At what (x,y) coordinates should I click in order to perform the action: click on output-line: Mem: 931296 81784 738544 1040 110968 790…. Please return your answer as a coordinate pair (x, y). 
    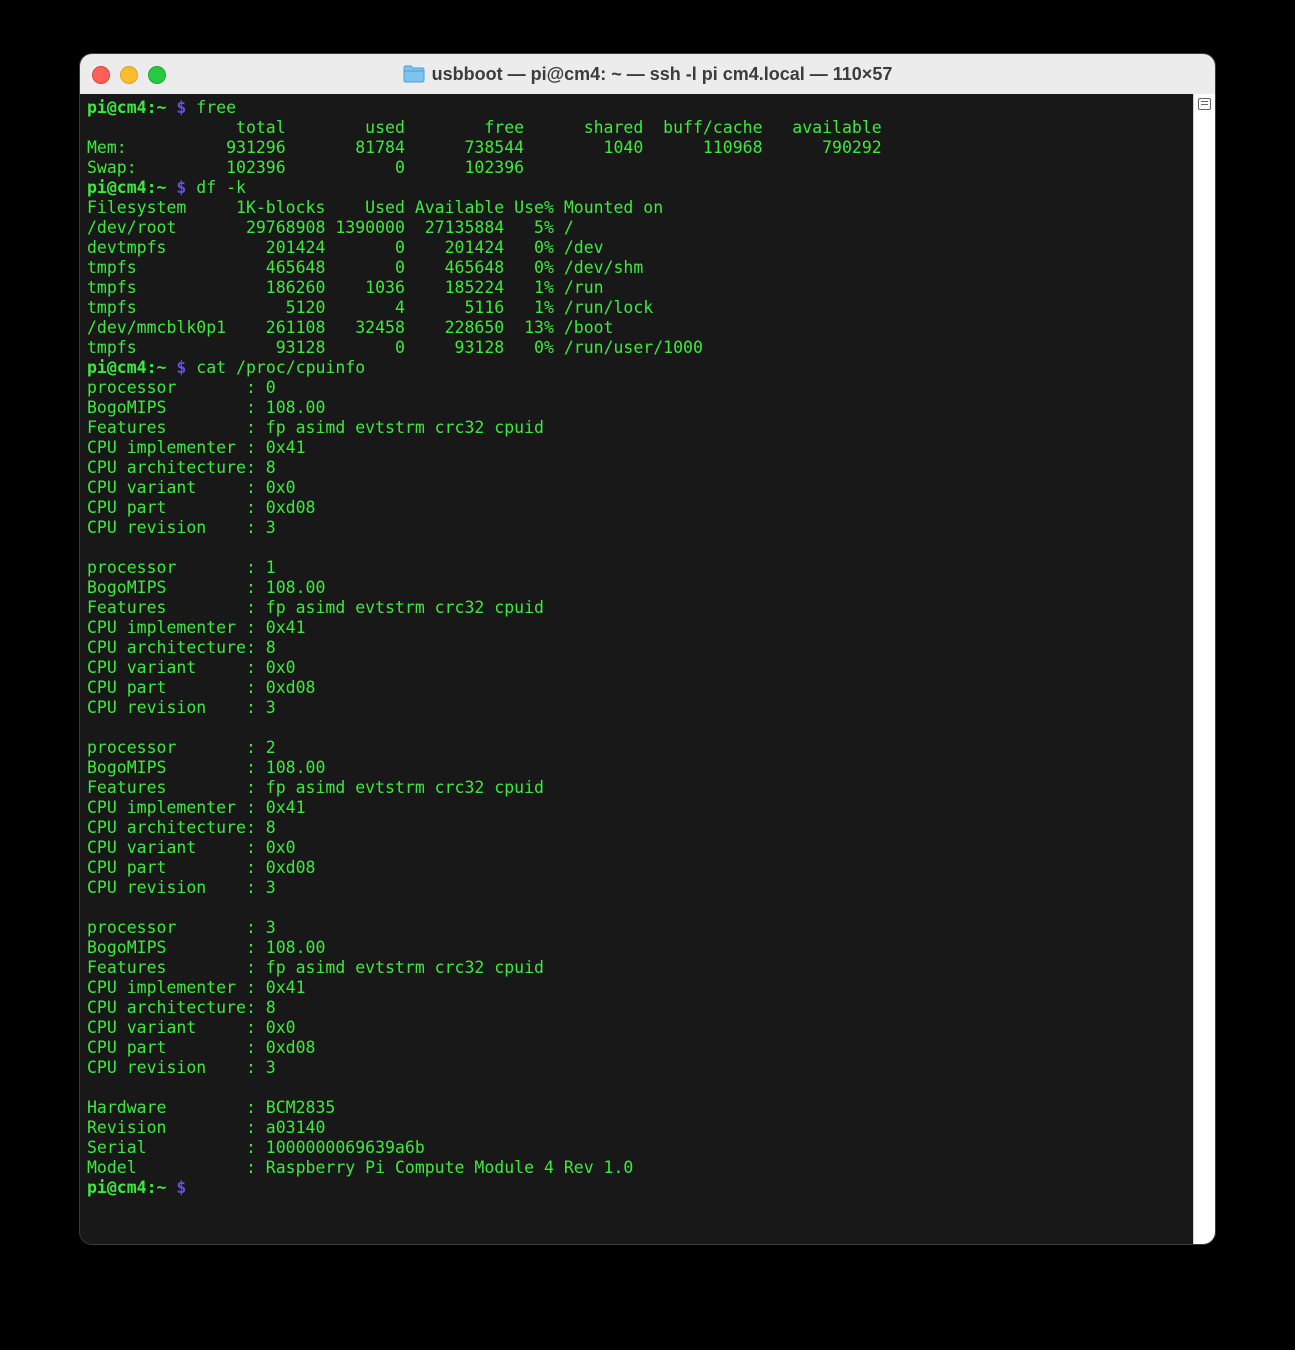
    Looking at the image, I should click on (484, 147).